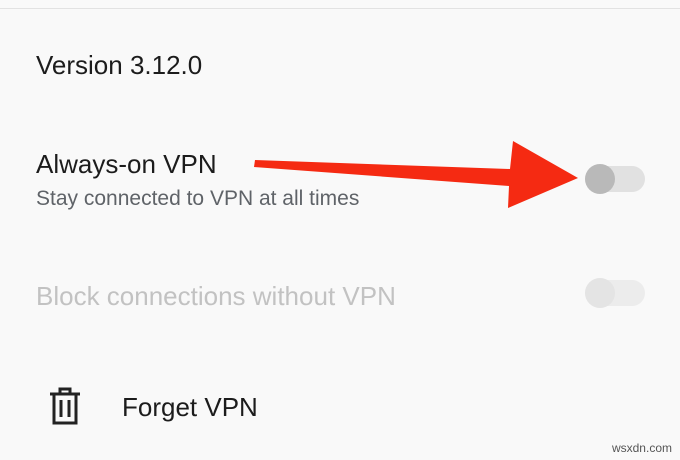  Describe the element at coordinates (641, 448) in the screenshot. I see `watermark: wsxdn.com` at that location.